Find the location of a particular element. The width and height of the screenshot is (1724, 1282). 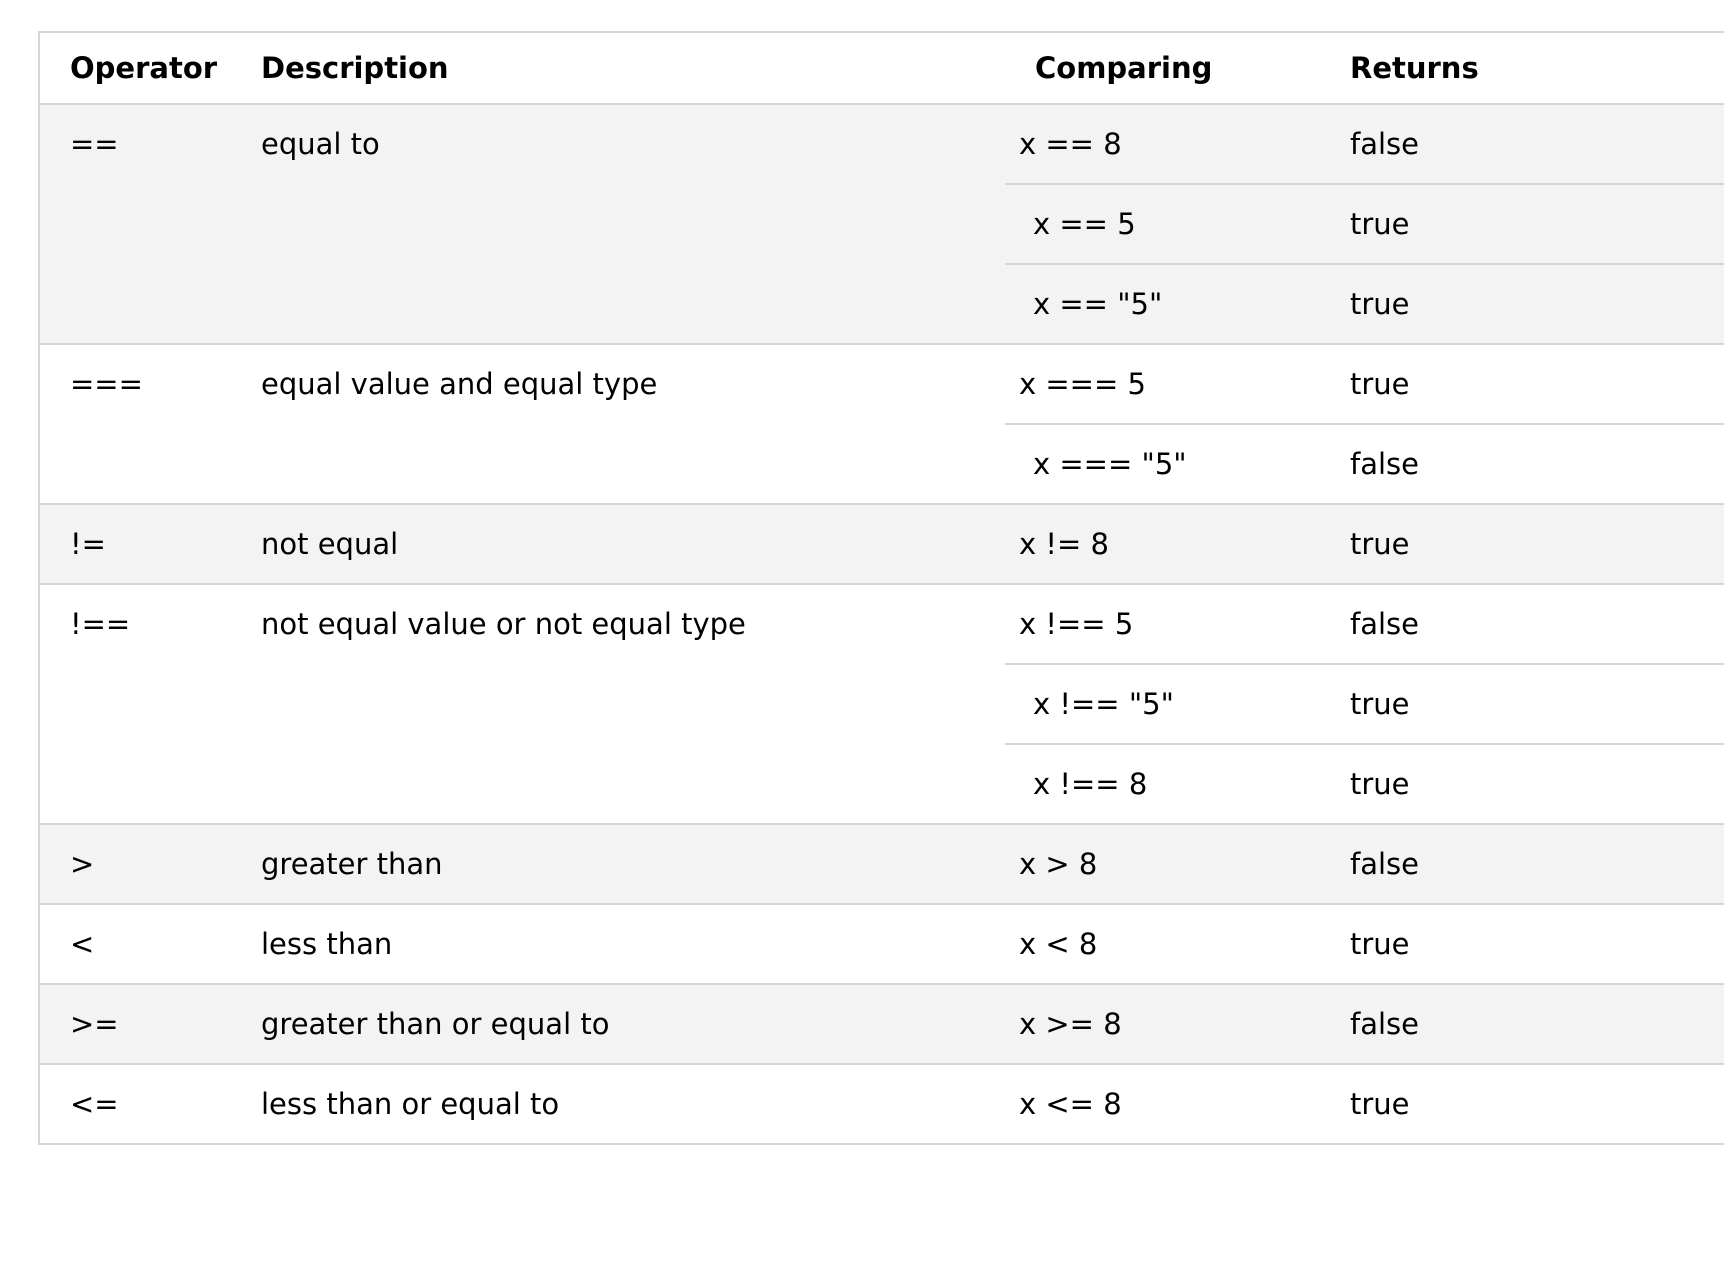

operator-text: == is located at coordinates (94, 144).